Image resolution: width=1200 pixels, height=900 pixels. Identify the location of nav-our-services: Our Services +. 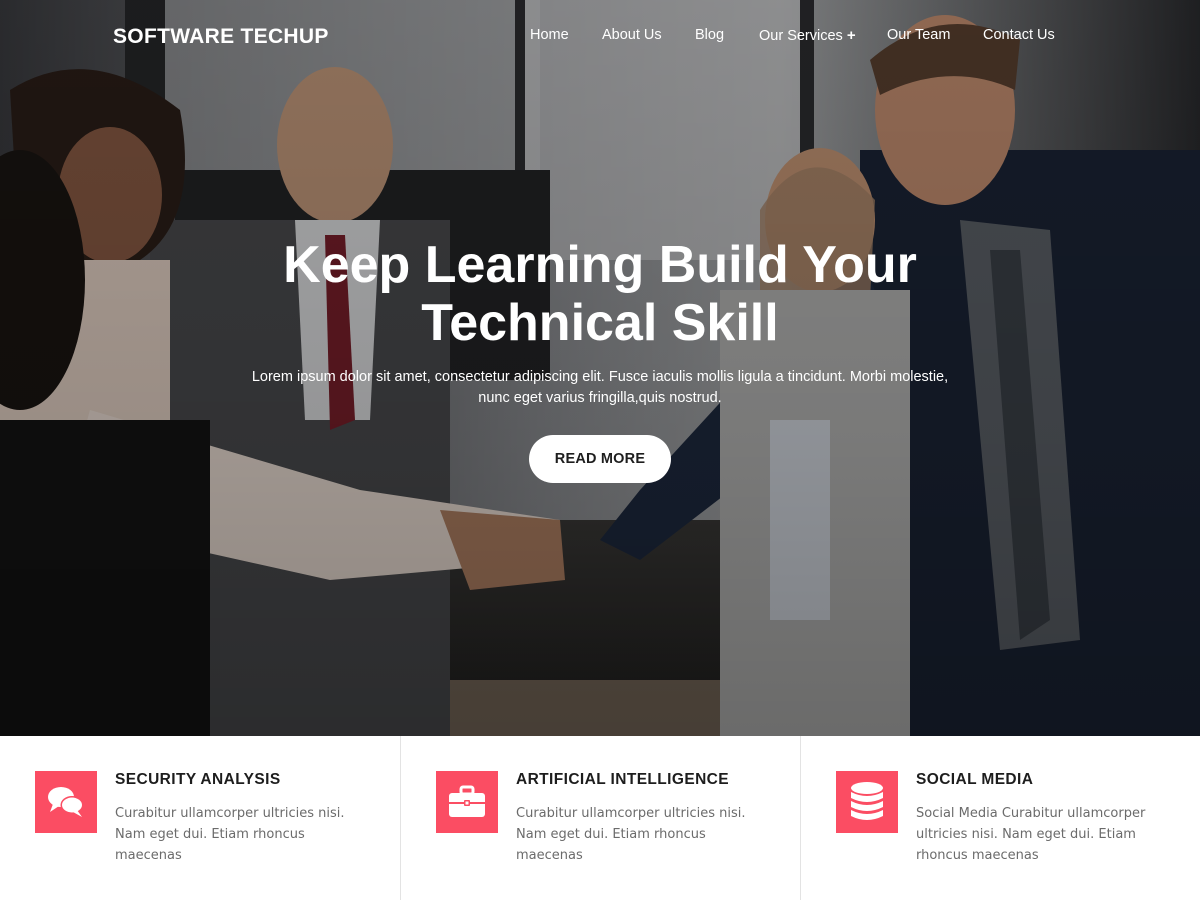
(807, 35).